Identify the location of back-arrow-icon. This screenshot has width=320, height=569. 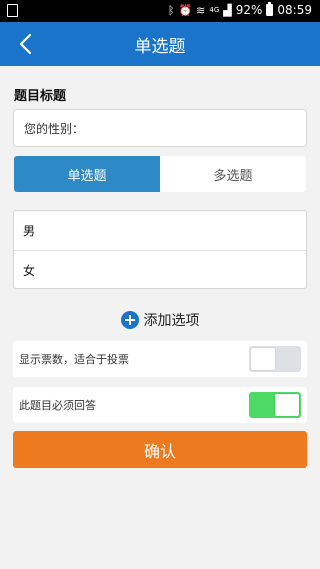
(25, 44).